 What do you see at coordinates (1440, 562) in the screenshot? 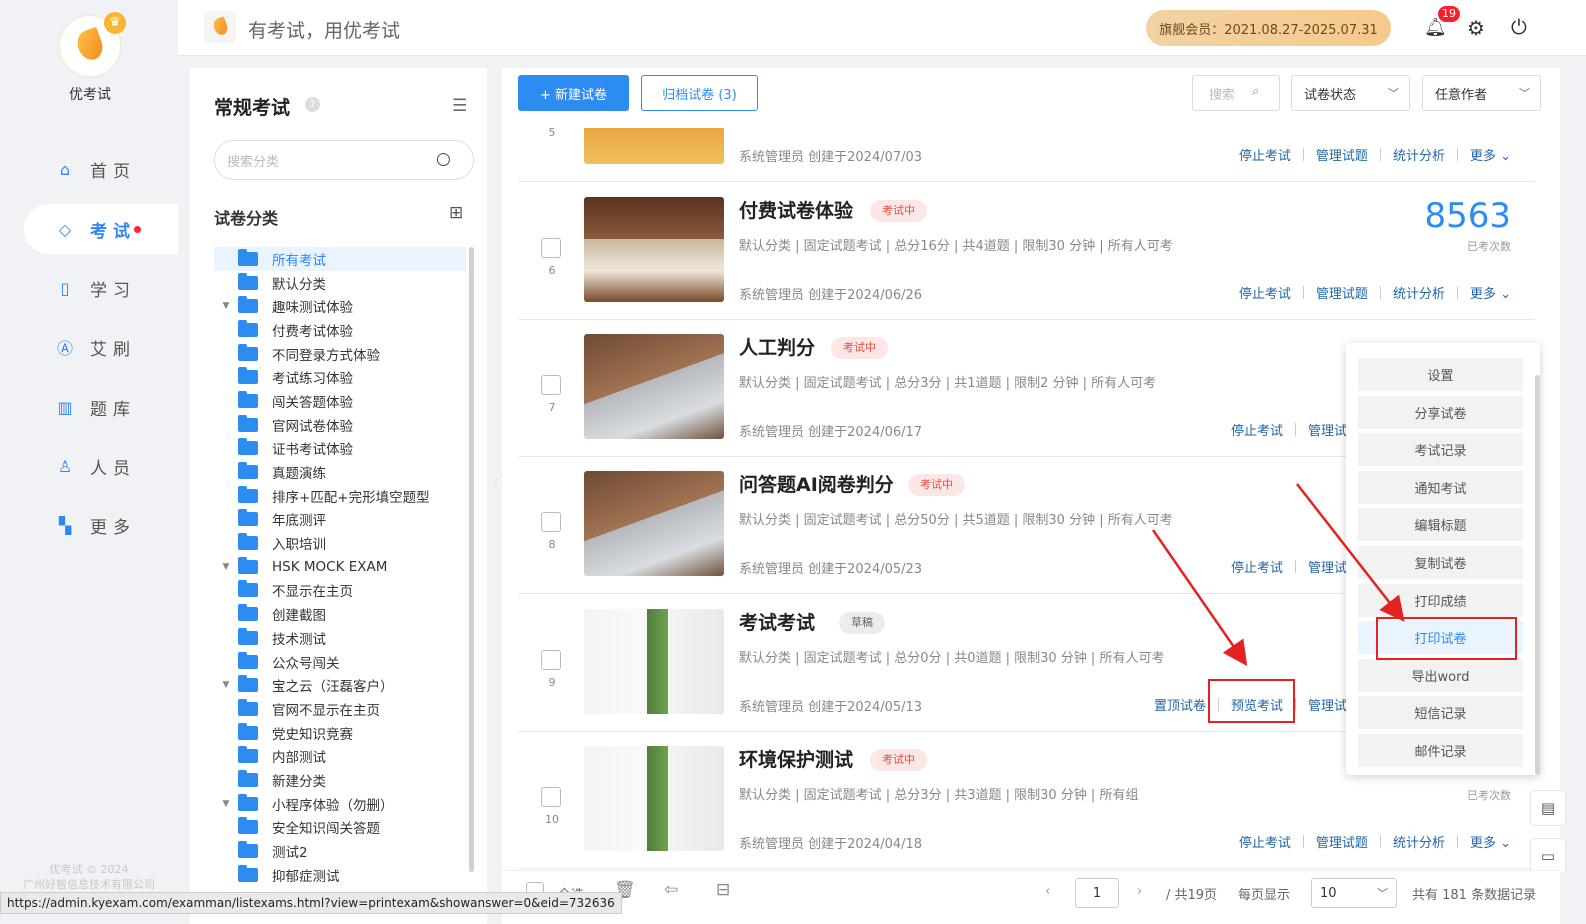
I see `menu-item: 复制试卷` at bounding box center [1440, 562].